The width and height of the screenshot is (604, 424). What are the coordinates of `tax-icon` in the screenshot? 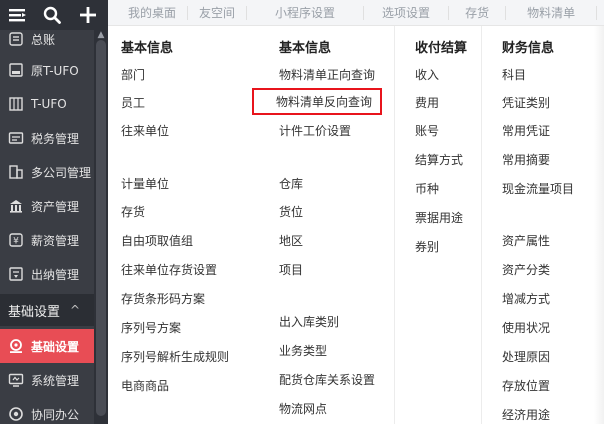 It's located at (16, 138).